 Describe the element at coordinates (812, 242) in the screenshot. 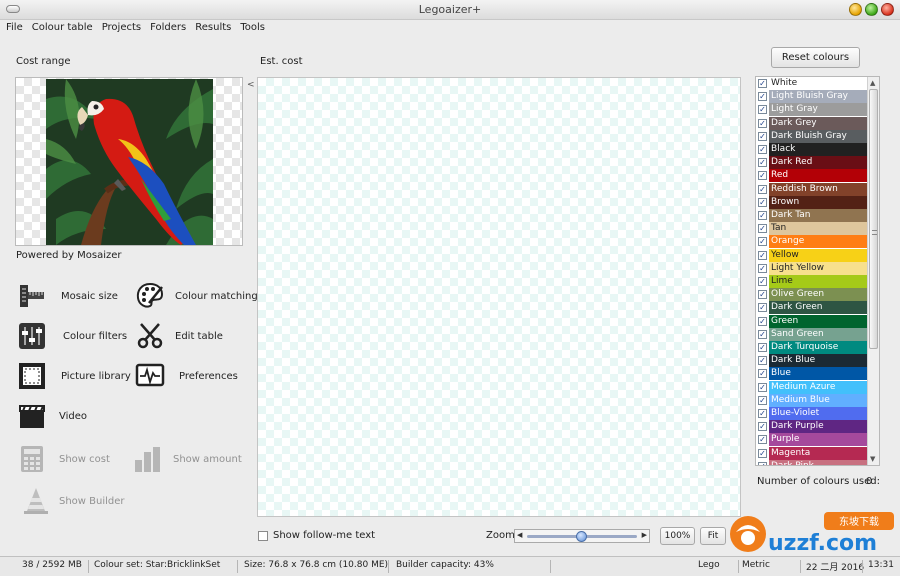

I see `colour-item: ✓ Orange` at that location.